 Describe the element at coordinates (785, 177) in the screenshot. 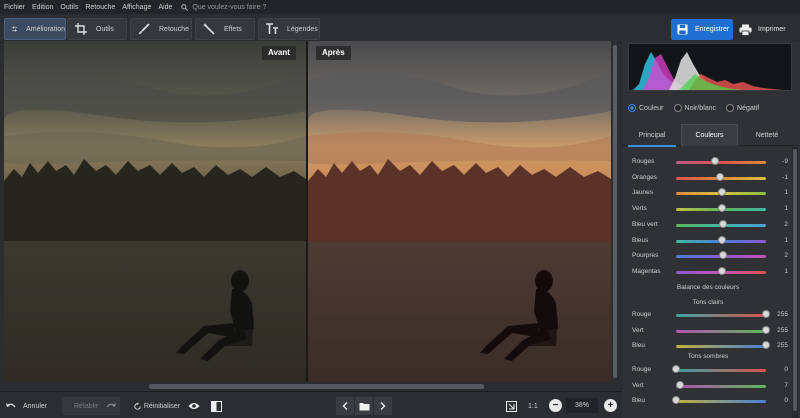

I see `slider-oranges-value: -1` at that location.